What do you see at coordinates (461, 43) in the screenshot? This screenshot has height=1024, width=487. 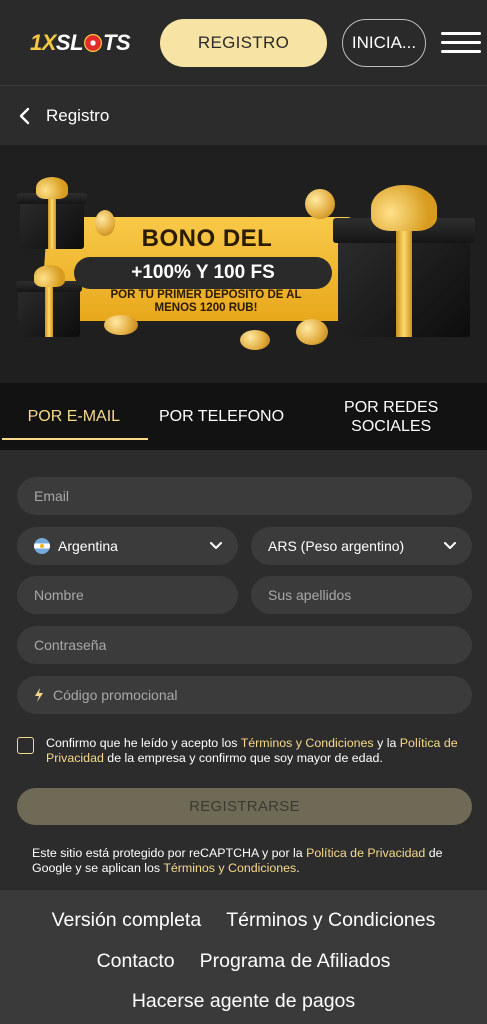 I see `hamburger-menu-icon` at bounding box center [461, 43].